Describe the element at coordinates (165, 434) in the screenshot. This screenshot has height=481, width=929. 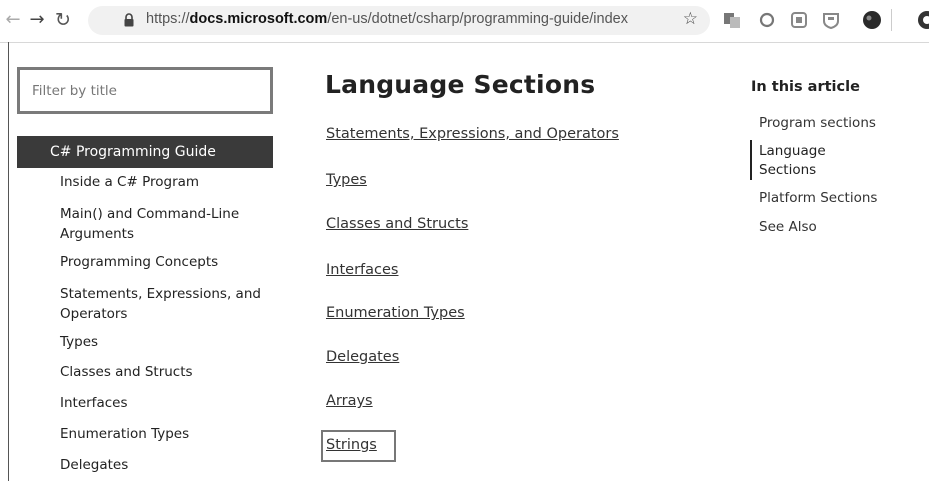
I see `toc-item: Enumeration Types` at that location.